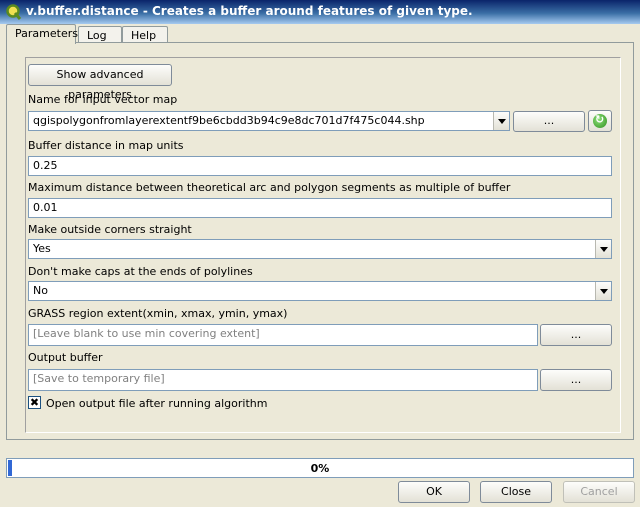 The height and width of the screenshot is (507, 640). I want to click on input-label: Name for input vector map, so click(103, 99).